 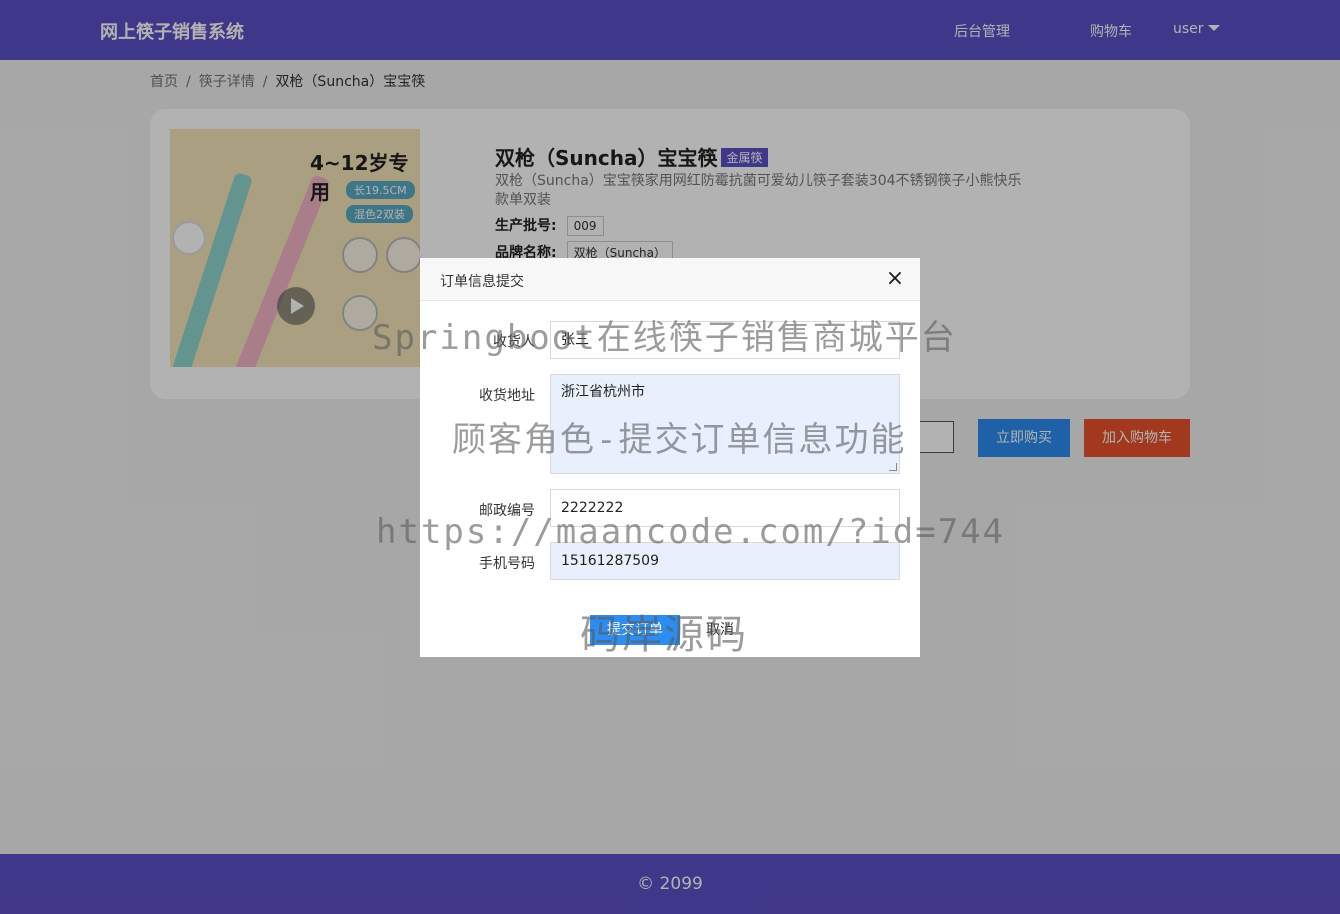 I want to click on address-label: 收货地址, so click(x=507, y=396).